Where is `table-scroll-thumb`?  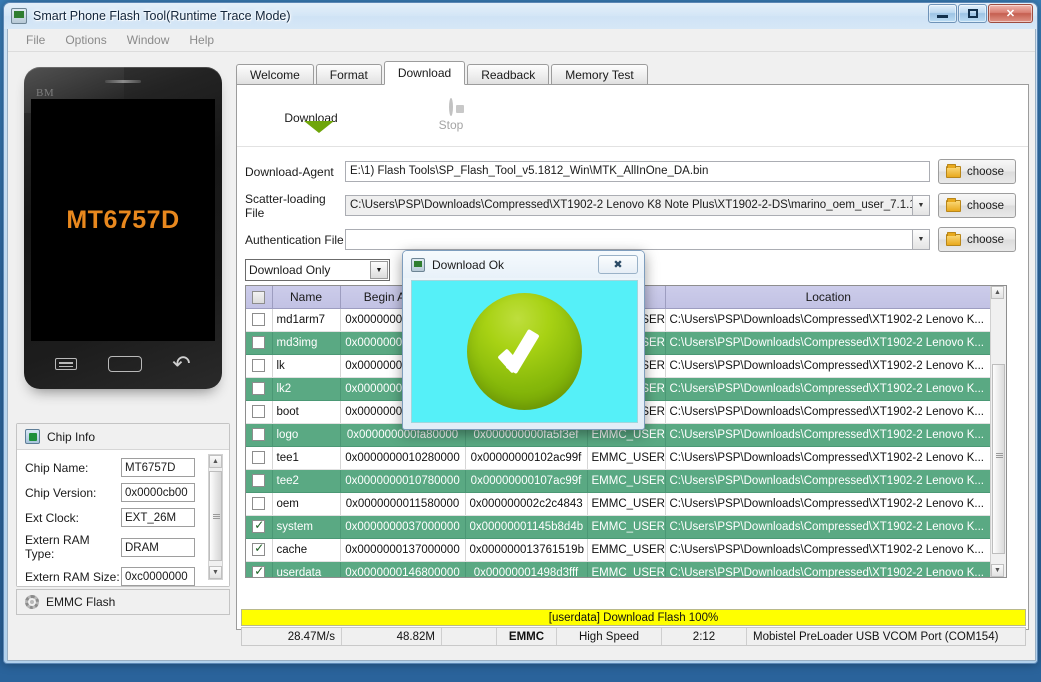 table-scroll-thumb is located at coordinates (998, 459).